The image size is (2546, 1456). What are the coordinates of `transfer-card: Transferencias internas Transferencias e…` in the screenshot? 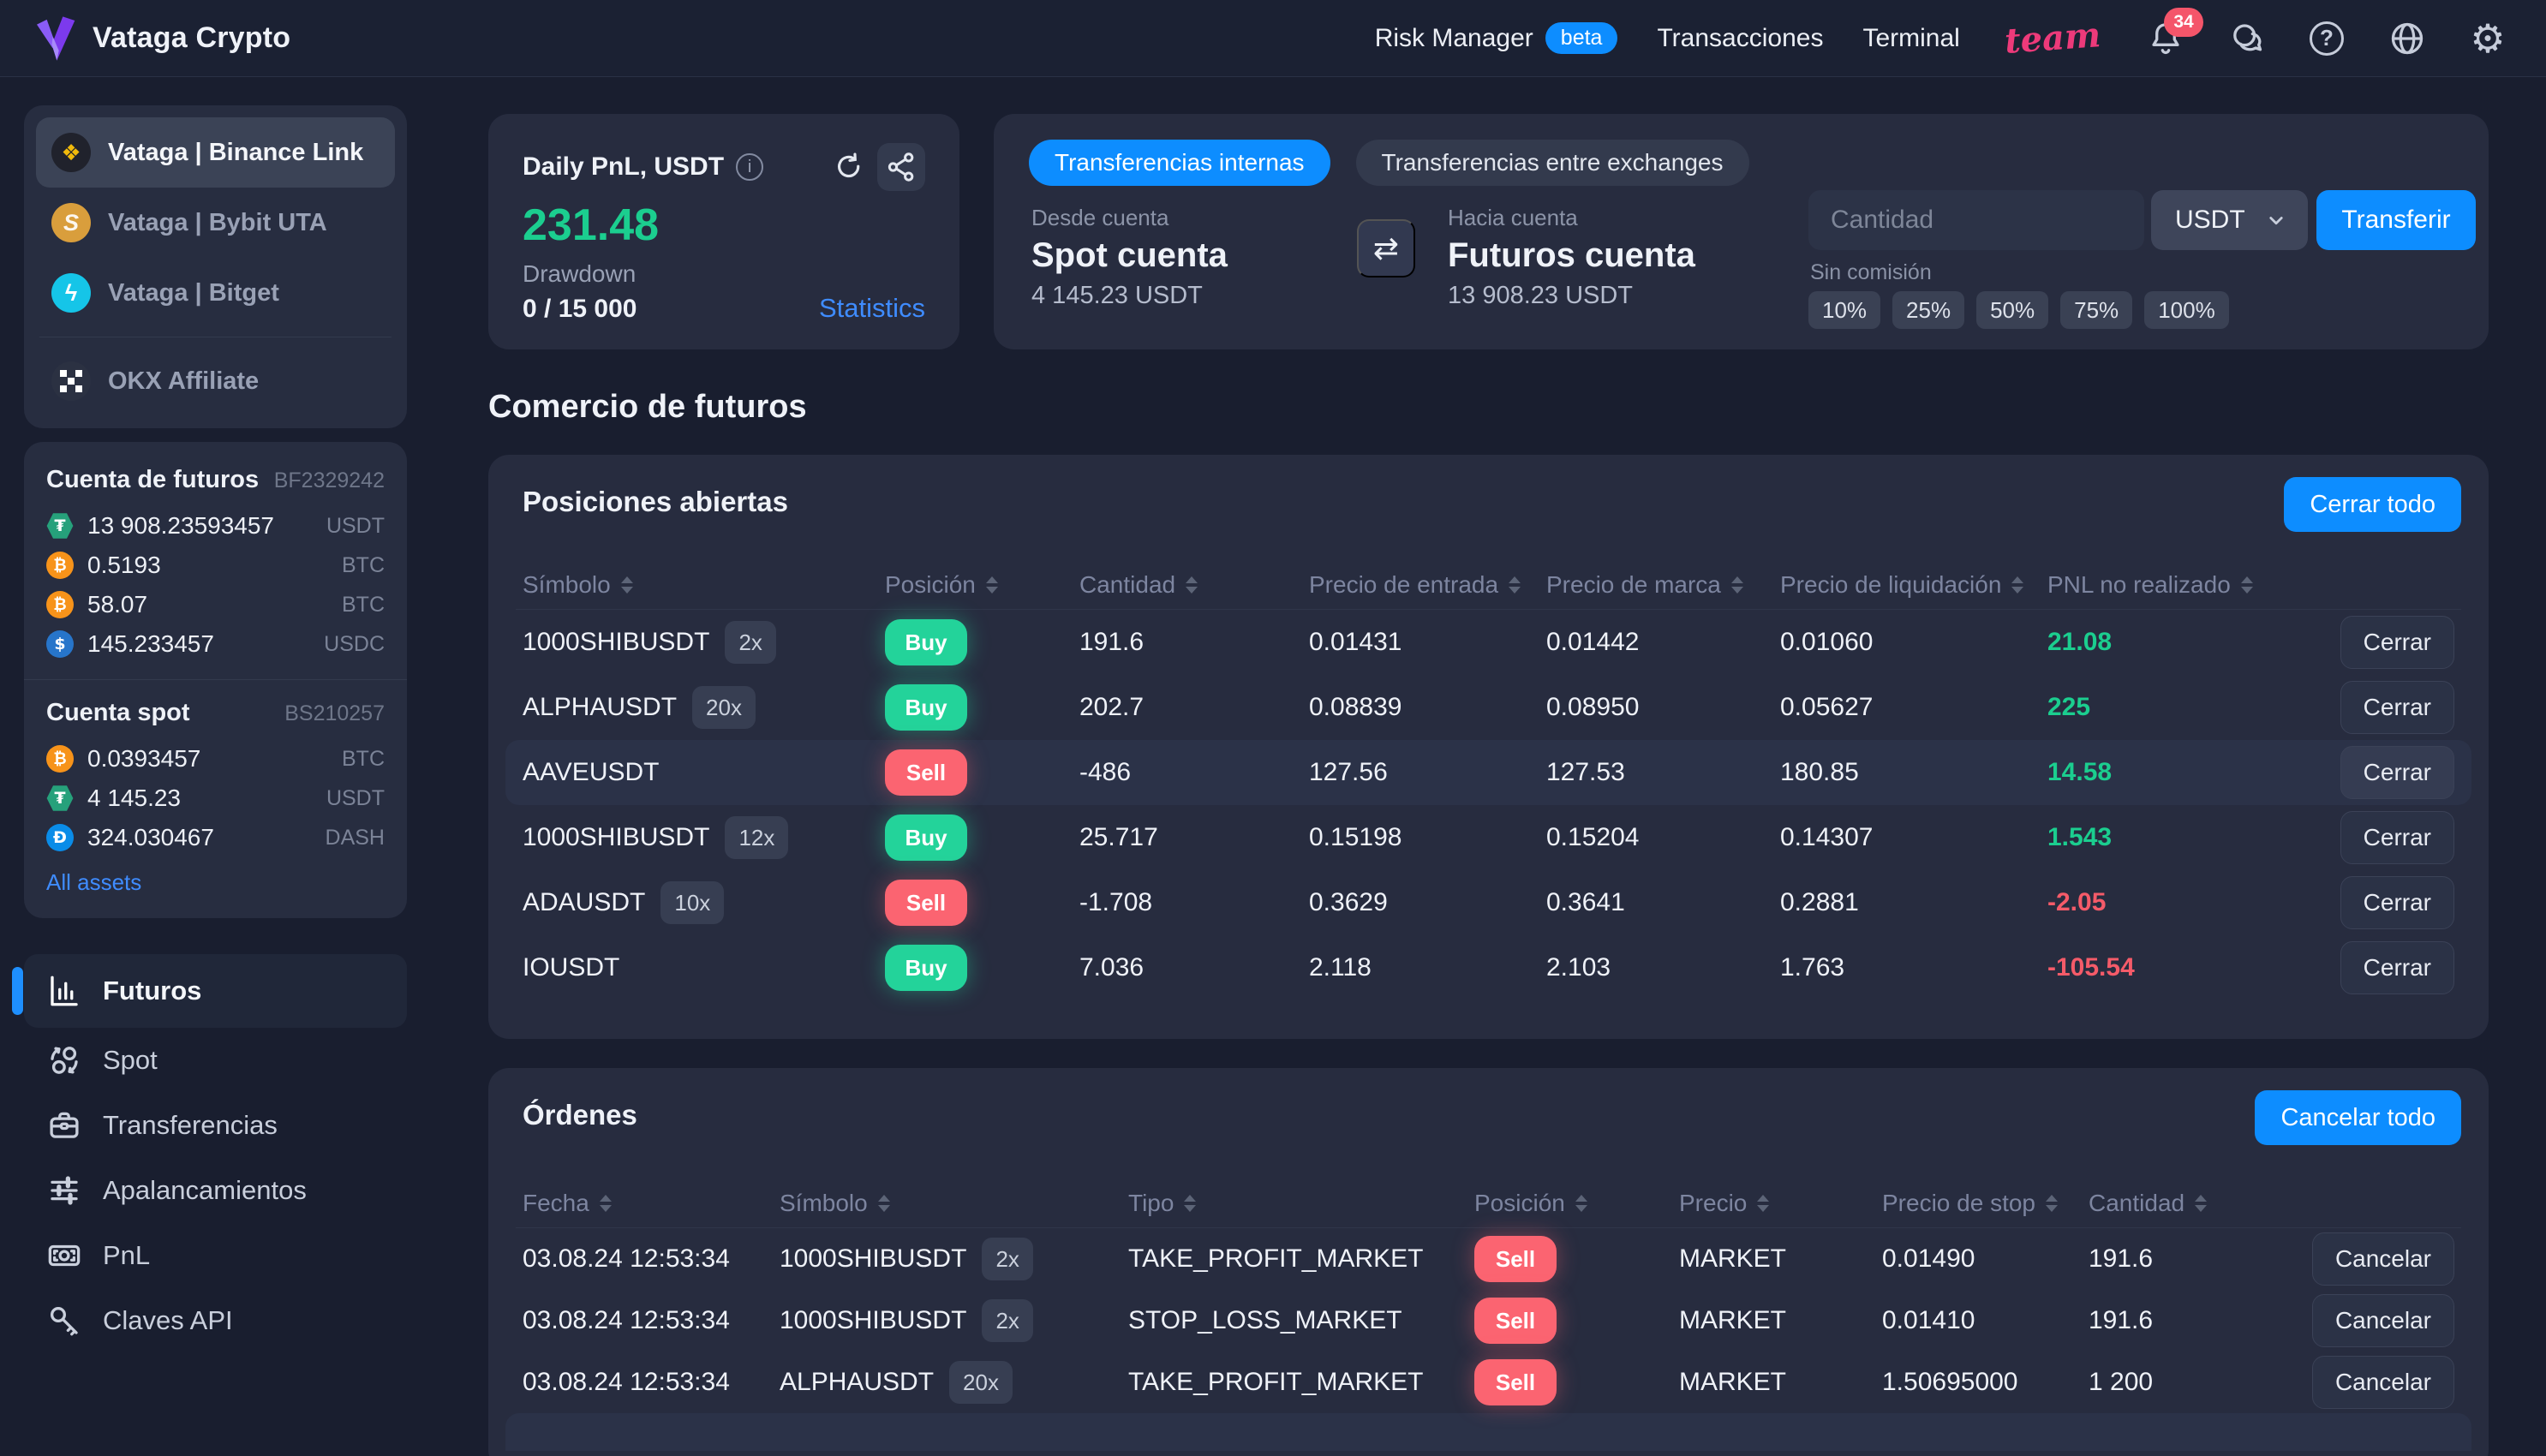 It's located at (1741, 231).